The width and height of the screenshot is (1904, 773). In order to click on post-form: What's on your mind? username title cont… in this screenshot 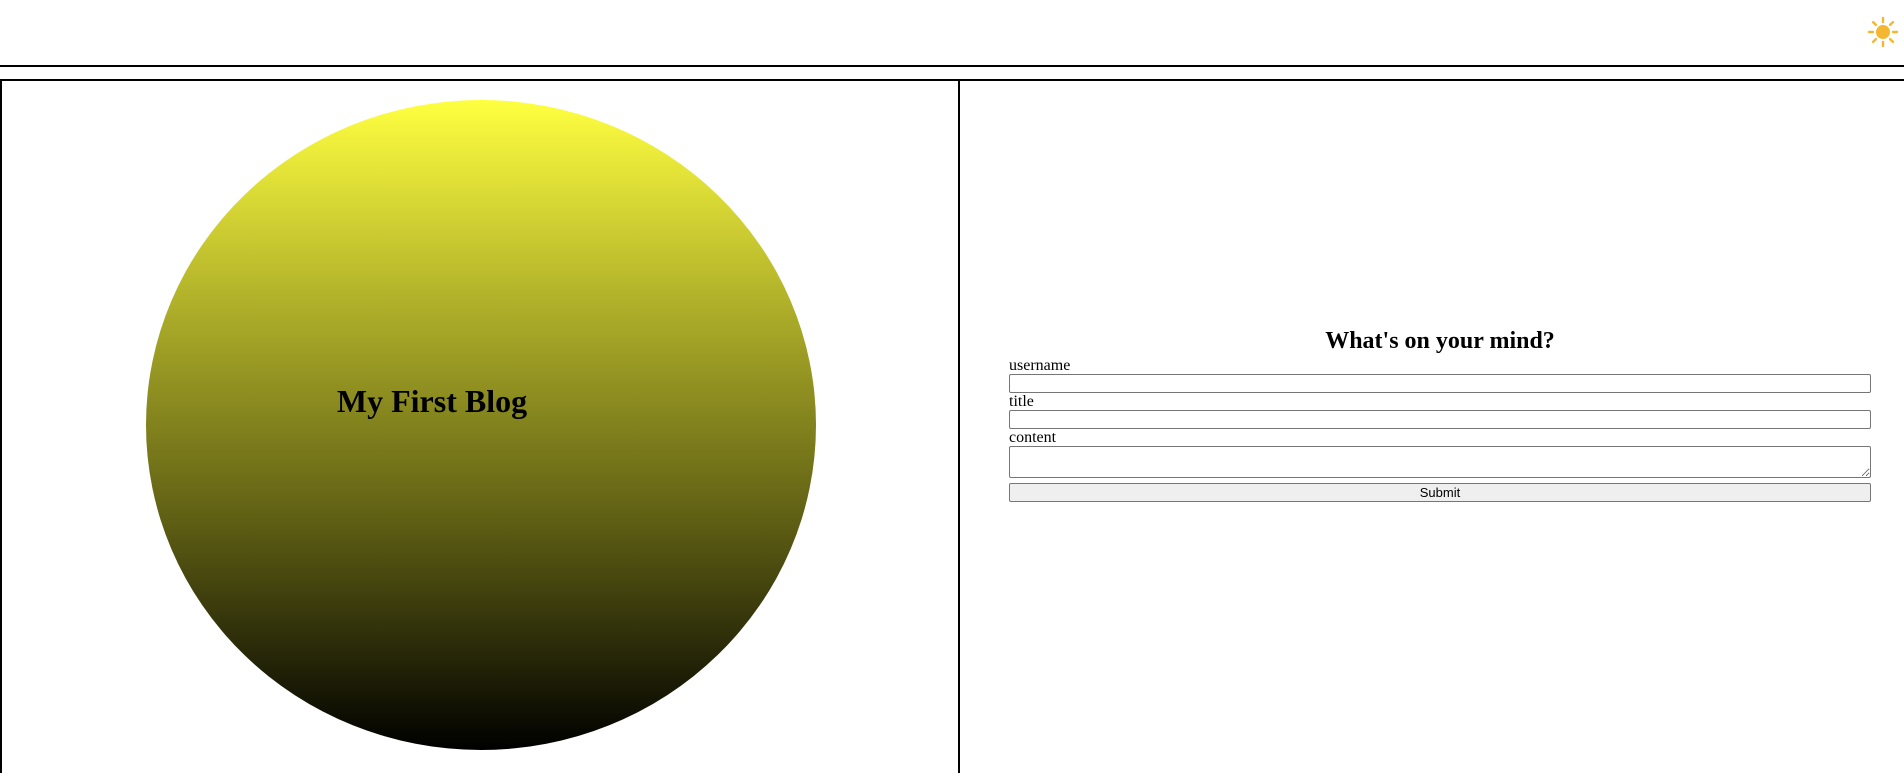, I will do `click(1440, 414)`.